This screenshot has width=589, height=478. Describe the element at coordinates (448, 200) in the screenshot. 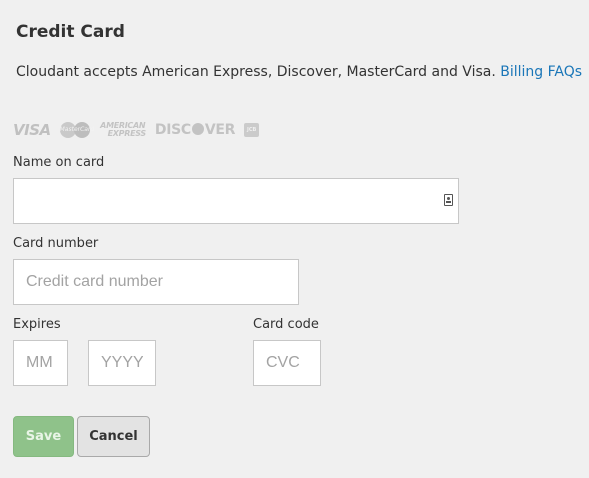

I see `contact-card-icon` at that location.